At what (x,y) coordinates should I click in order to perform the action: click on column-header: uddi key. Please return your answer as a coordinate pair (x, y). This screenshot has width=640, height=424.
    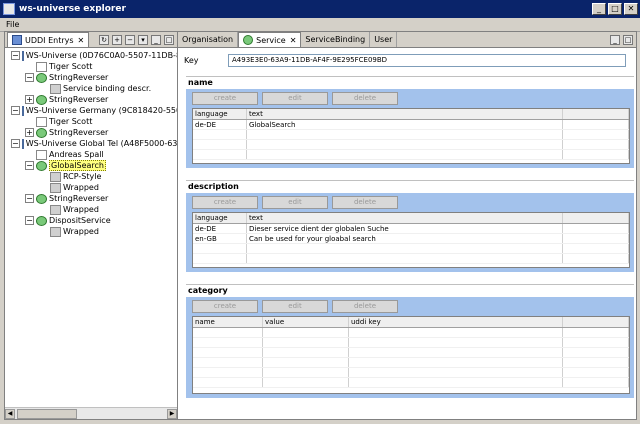
    Looking at the image, I should click on (456, 322).